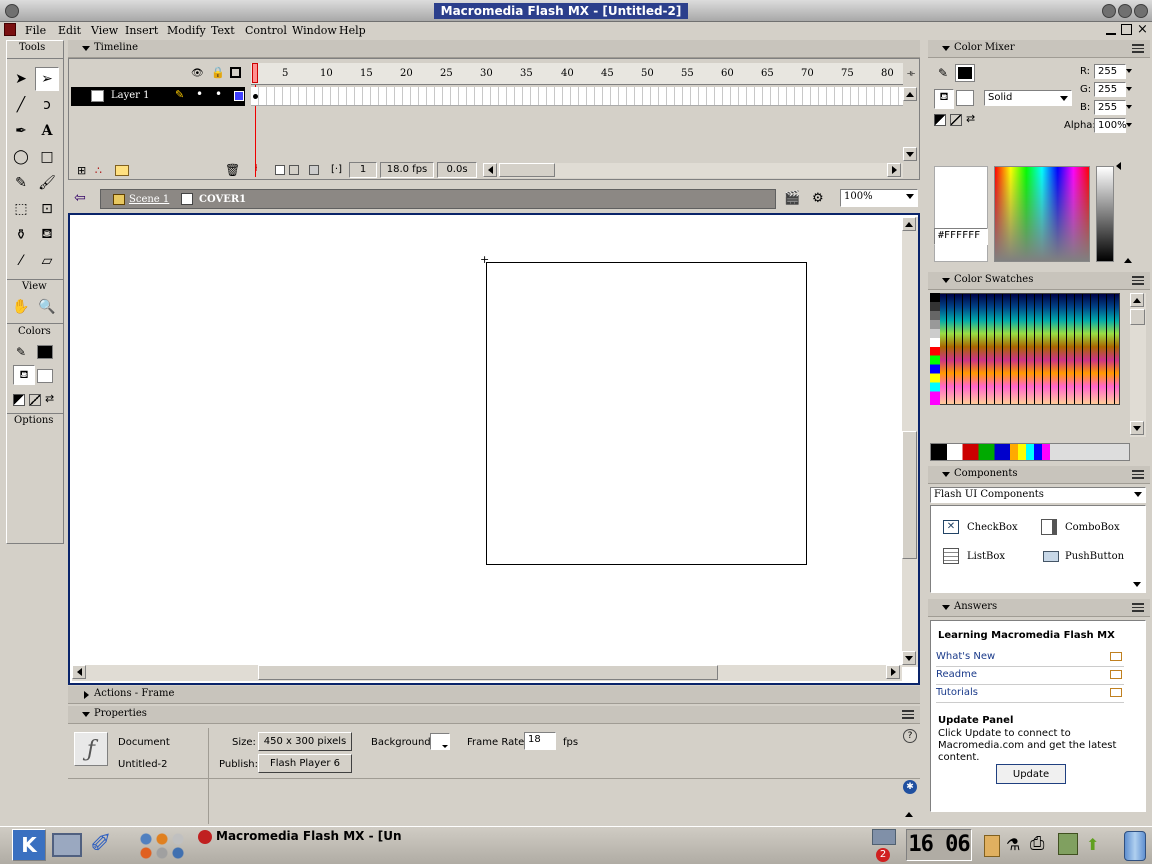  What do you see at coordinates (992, 527) in the screenshot?
I see `component-checkbox: CheckBox` at bounding box center [992, 527].